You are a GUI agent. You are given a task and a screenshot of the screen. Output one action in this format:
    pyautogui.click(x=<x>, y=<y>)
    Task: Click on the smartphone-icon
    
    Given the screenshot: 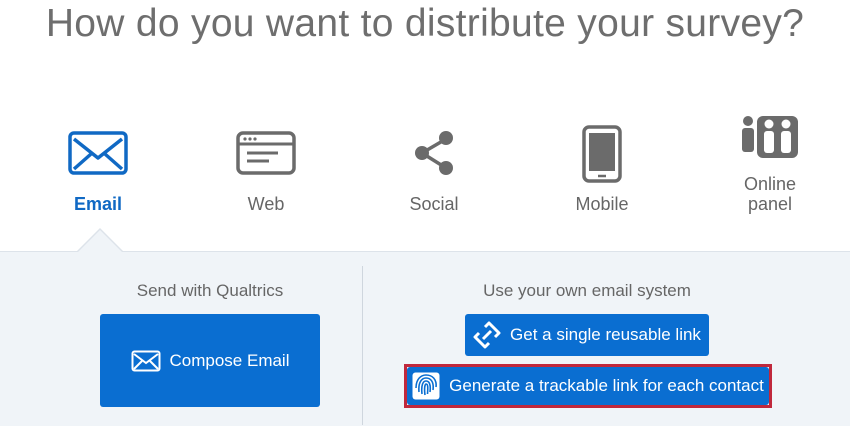 What is the action you would take?
    pyautogui.click(x=602, y=154)
    